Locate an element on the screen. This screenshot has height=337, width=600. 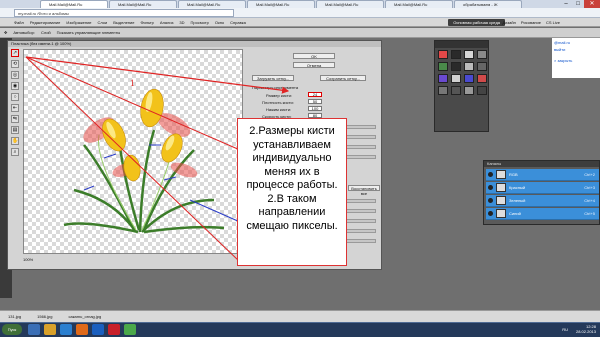
photoshop-icon is located at coordinates (98, 329).